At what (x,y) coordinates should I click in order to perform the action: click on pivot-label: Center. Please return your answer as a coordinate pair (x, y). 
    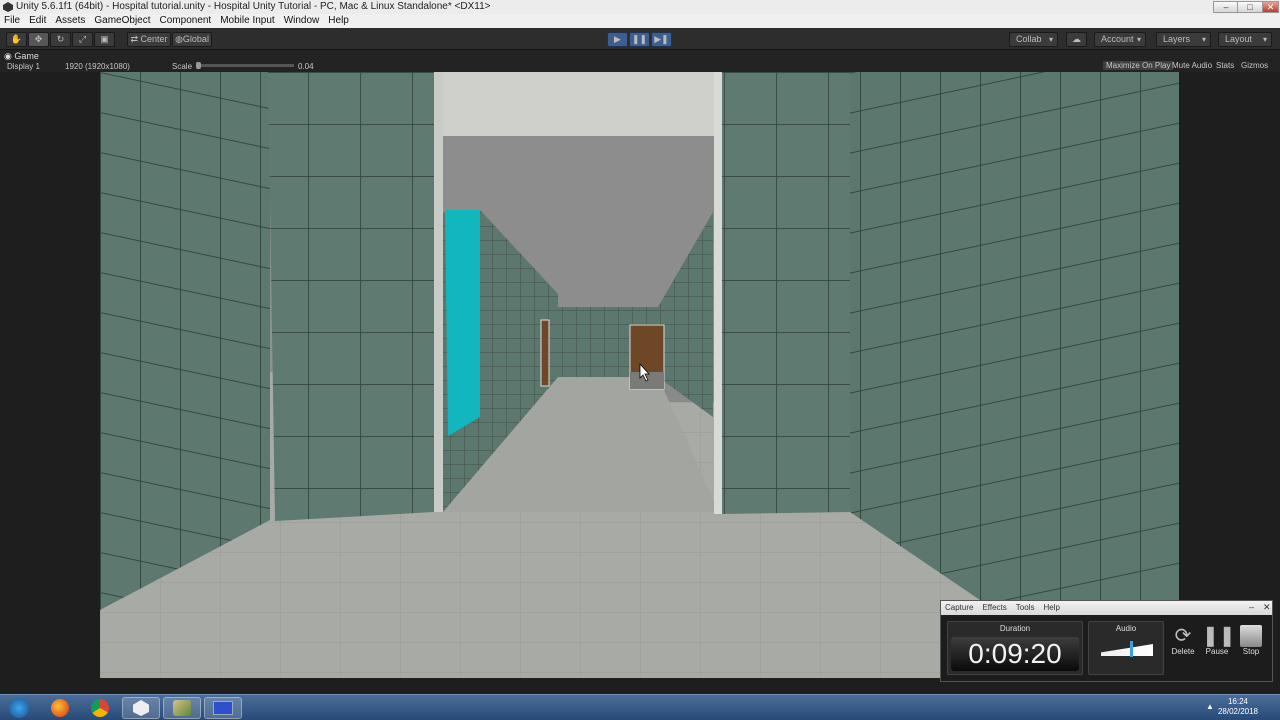
    Looking at the image, I should click on (154, 39).